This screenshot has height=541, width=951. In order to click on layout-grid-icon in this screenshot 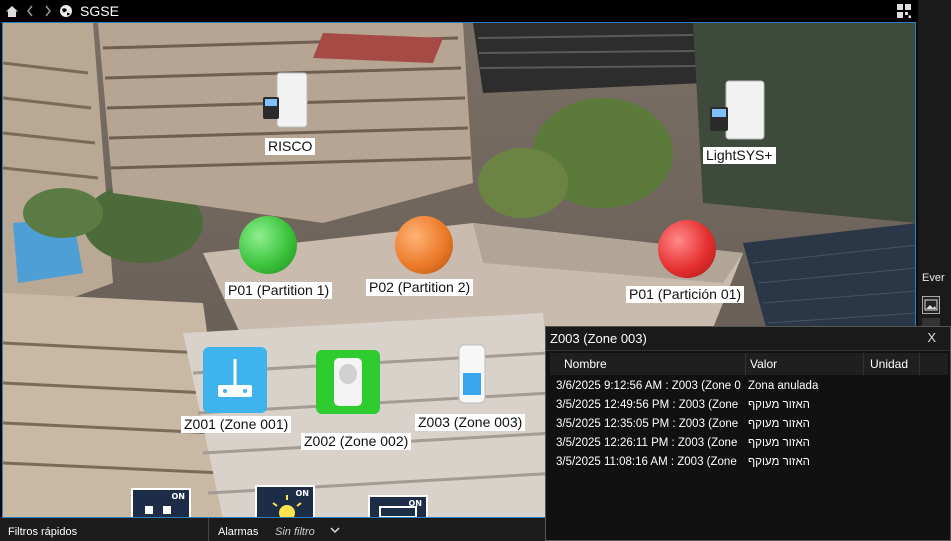, I will do `click(904, 11)`.